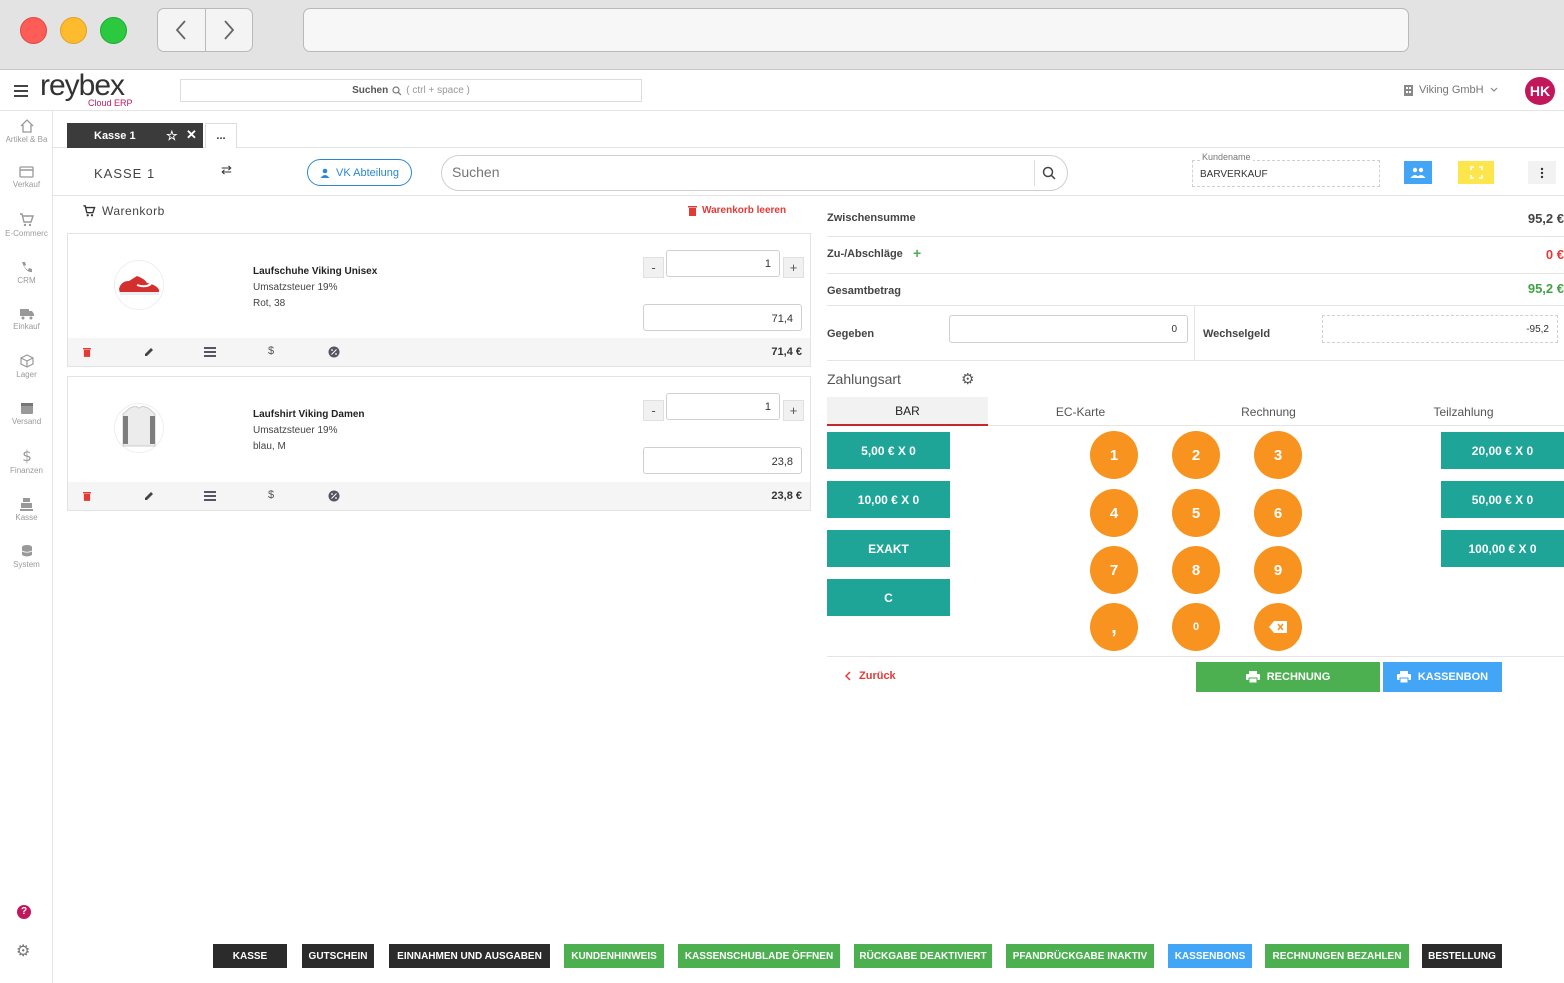 Image resolution: width=1564 pixels, height=983 pixels. Describe the element at coordinates (1462, 956) in the screenshot. I see `bestellung-button: BESTELLUNG` at that location.